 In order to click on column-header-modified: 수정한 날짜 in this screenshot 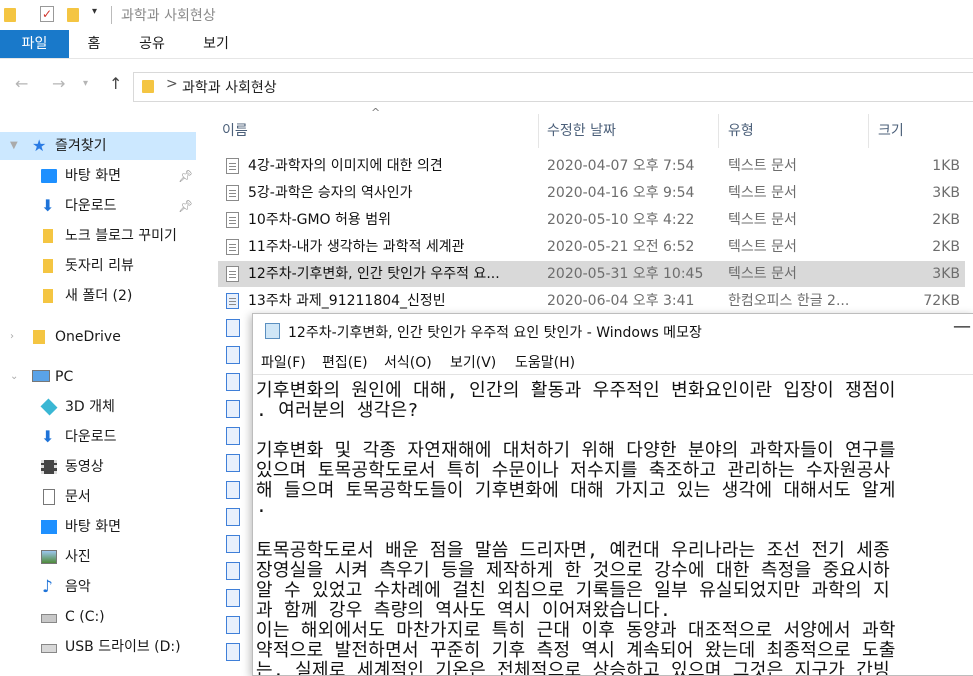, I will do `click(581, 130)`.